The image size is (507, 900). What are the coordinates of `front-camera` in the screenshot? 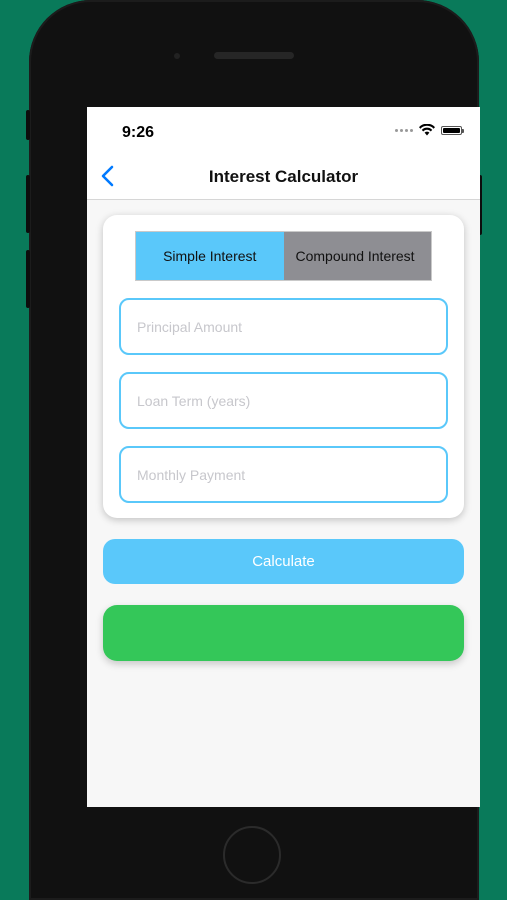 It's located at (177, 56).